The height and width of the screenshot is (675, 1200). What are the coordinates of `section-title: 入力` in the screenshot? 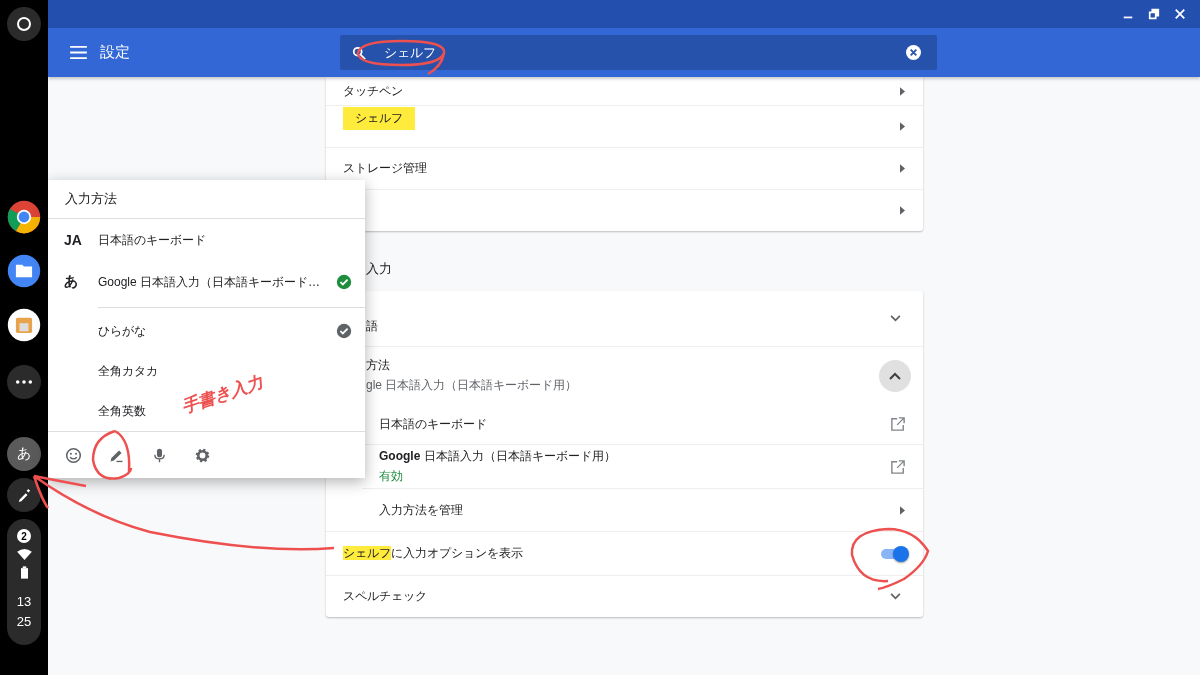 It's located at (379, 269).